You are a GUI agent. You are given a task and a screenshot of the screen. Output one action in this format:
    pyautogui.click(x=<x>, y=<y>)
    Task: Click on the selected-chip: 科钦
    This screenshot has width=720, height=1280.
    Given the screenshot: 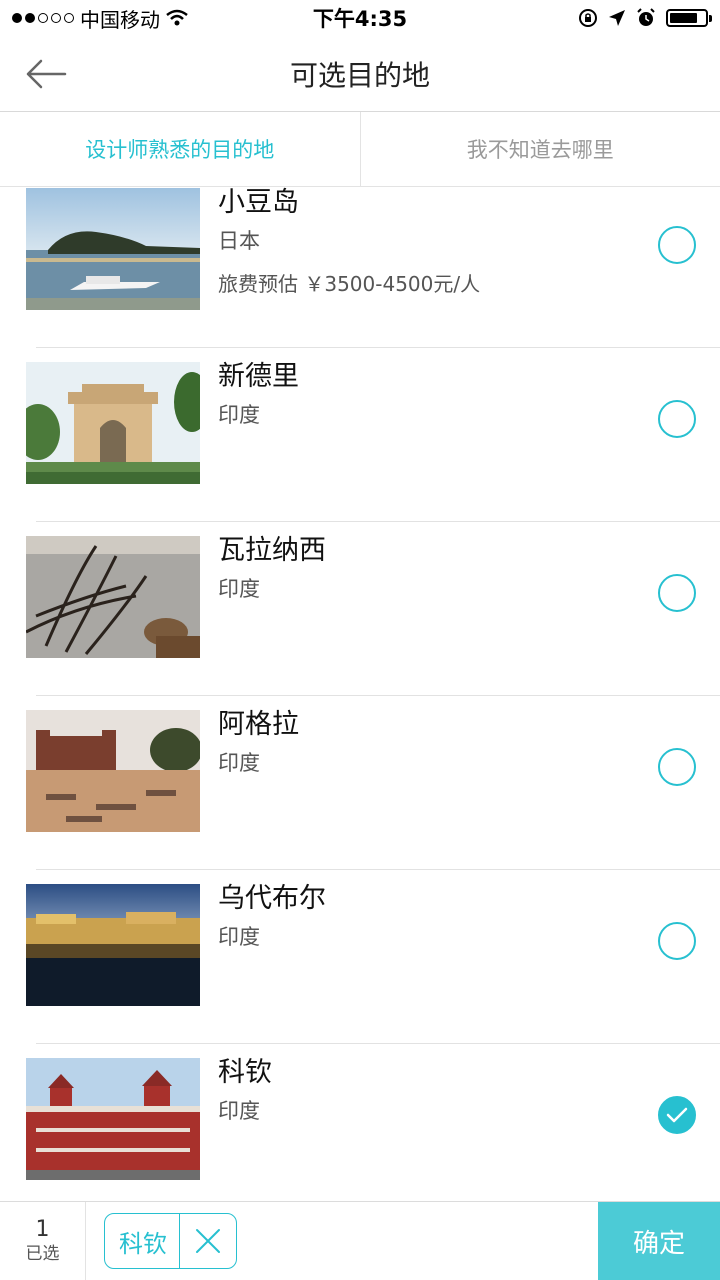 What is the action you would take?
    pyautogui.click(x=170, y=1241)
    